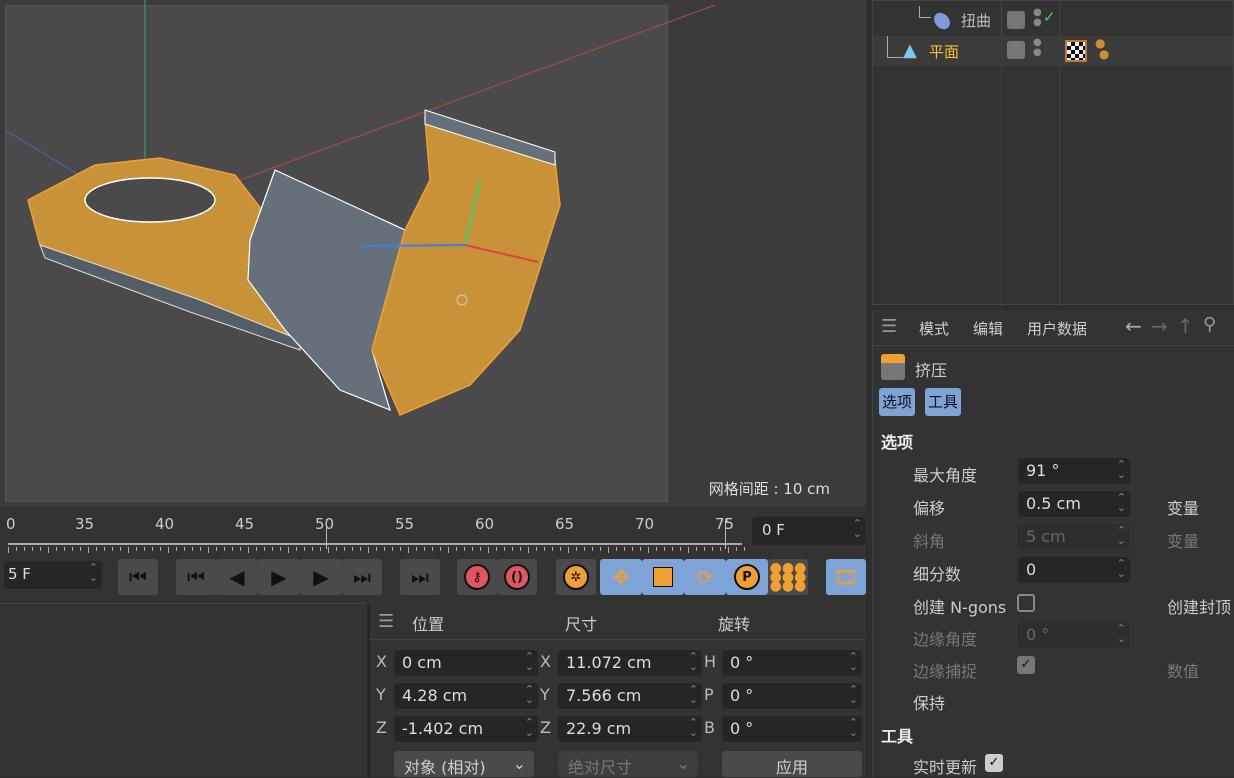  Describe the element at coordinates (943, 402) in the screenshot. I see `tab-tool: 工具` at that location.